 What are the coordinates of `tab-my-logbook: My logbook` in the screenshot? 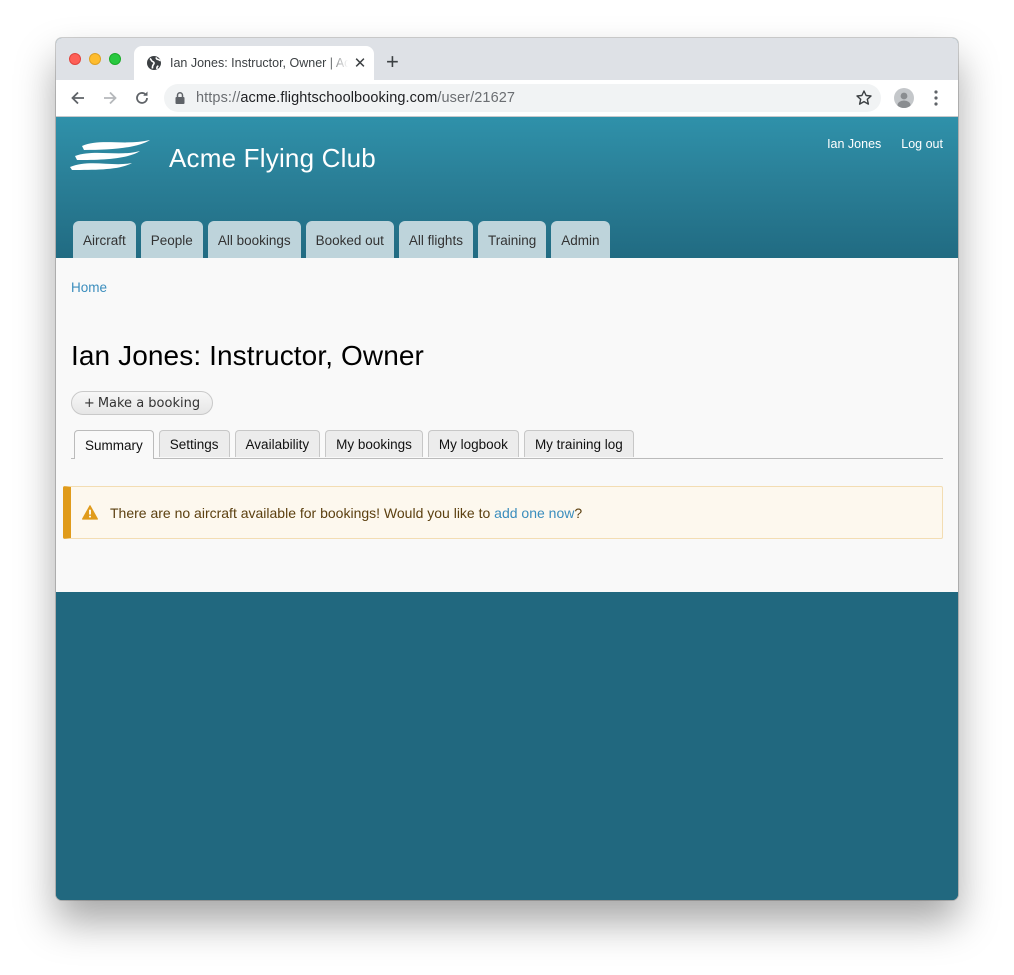 It's located at (473, 443).